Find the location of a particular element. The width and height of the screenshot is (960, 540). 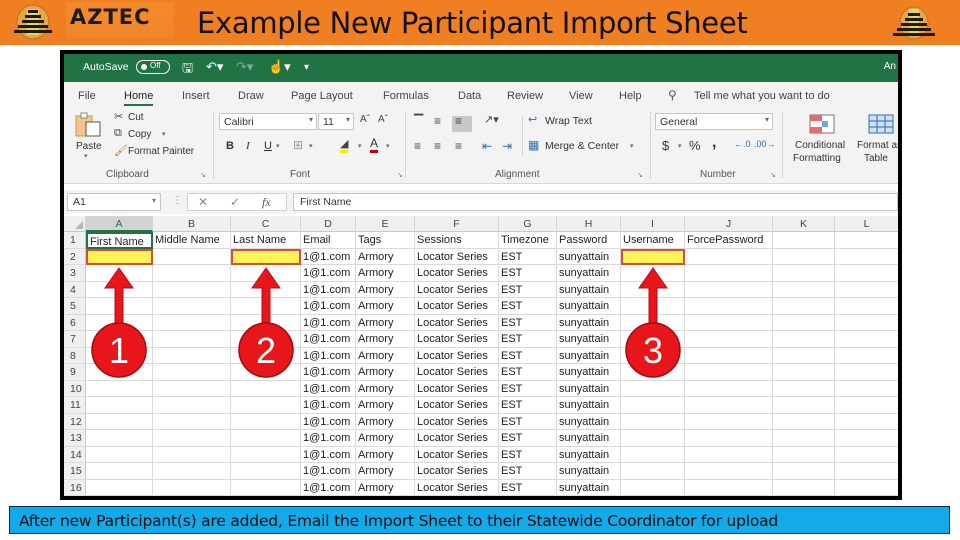

fill-color-icon: ◢ is located at coordinates (344, 145).